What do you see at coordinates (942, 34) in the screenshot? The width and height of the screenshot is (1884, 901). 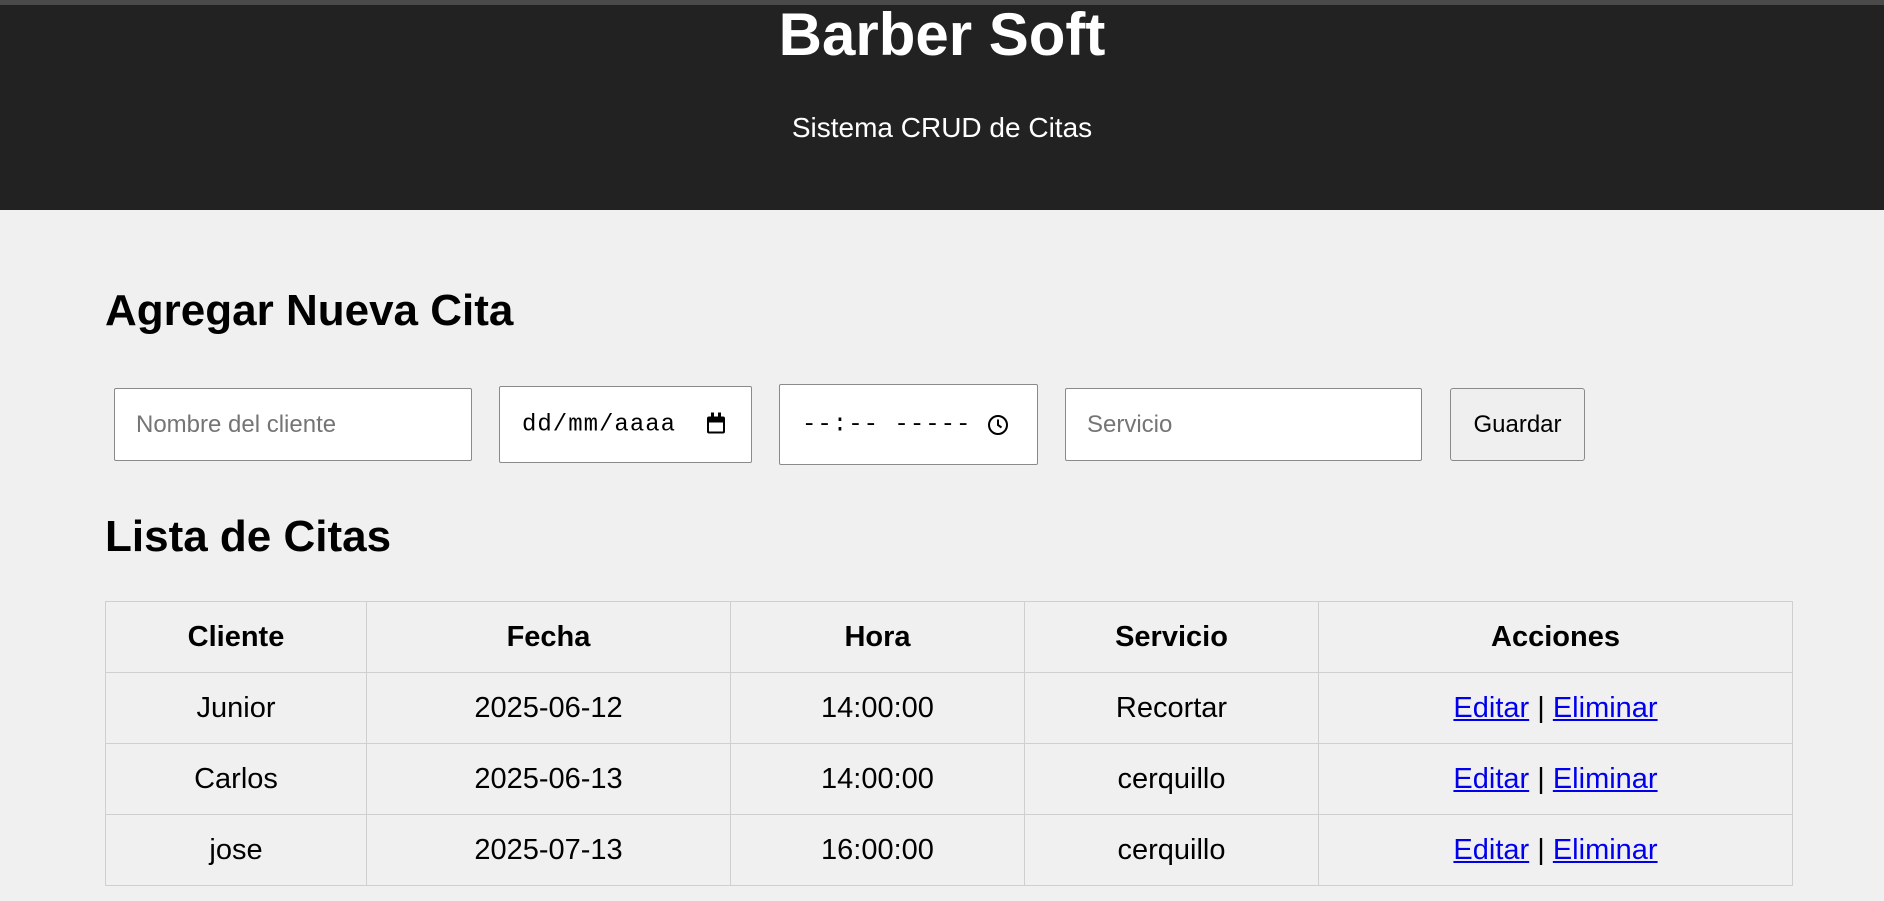 I see `site-title: Barber Soft` at bounding box center [942, 34].